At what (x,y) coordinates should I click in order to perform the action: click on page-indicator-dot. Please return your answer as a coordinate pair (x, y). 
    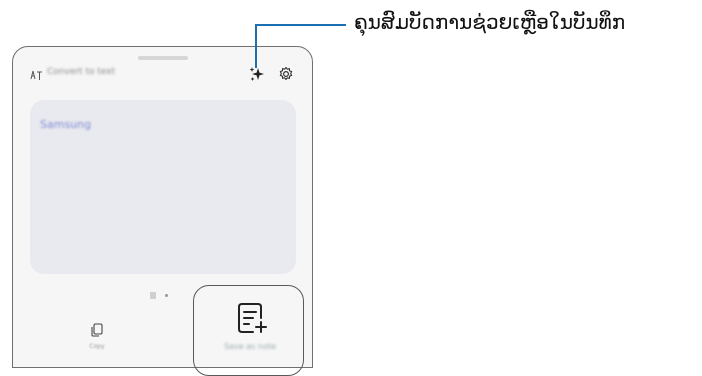
    Looking at the image, I should click on (166, 295).